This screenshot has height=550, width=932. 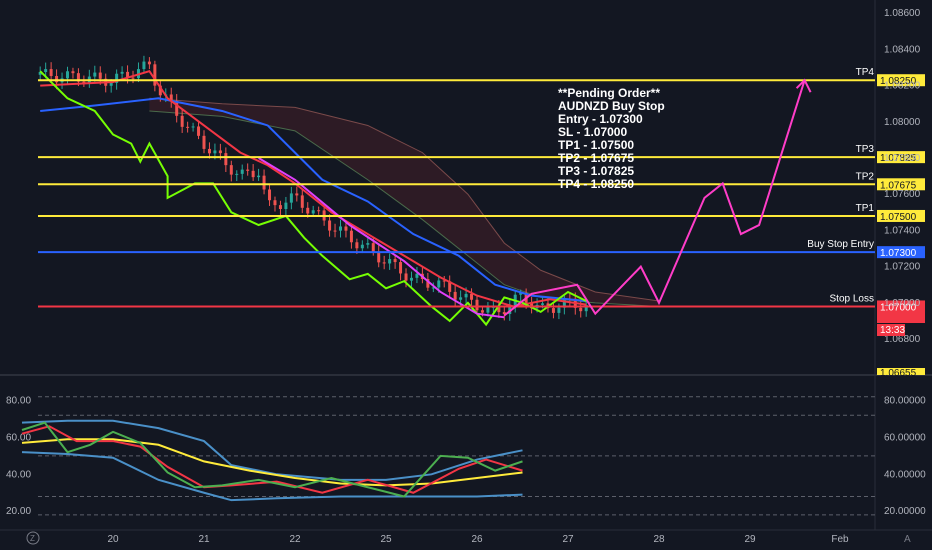 What do you see at coordinates (596, 171) in the screenshot?
I see `annotation-line: TP3 - 1.07825` at bounding box center [596, 171].